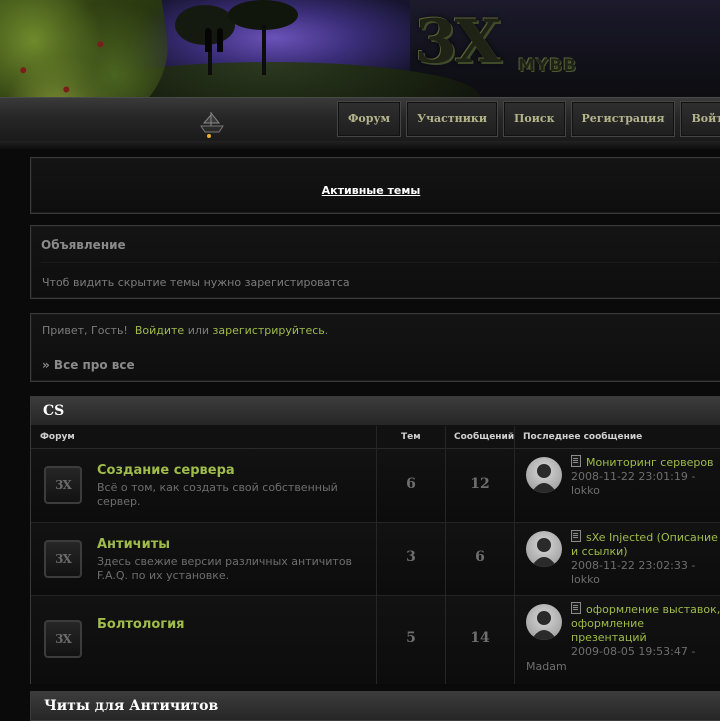 Image resolution: width=720 pixels, height=721 pixels. Describe the element at coordinates (546, 666) in the screenshot. I see `last-post-author: Madam` at that location.